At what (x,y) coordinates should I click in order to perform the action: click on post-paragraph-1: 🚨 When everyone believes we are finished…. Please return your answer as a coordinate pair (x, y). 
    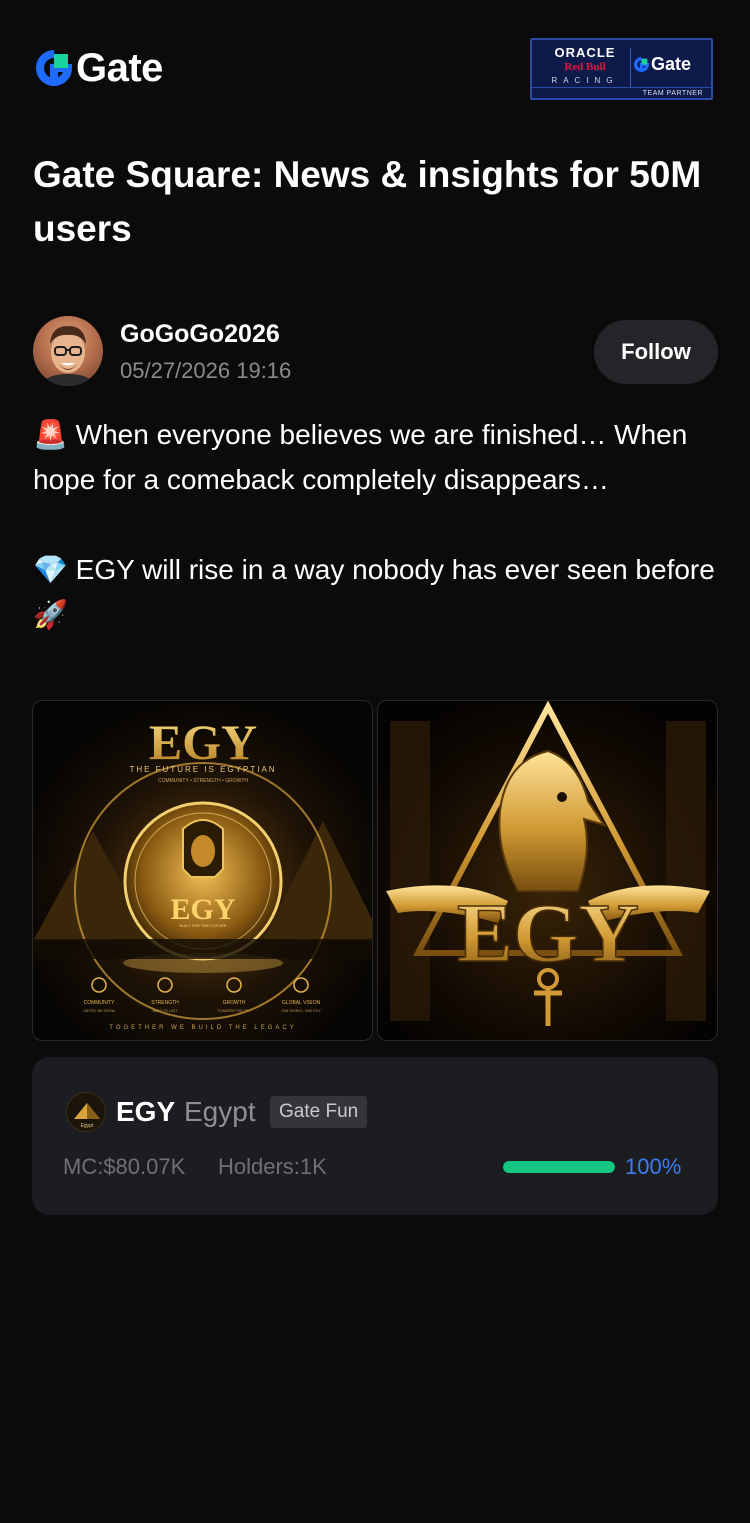
    Looking at the image, I should click on (378, 457).